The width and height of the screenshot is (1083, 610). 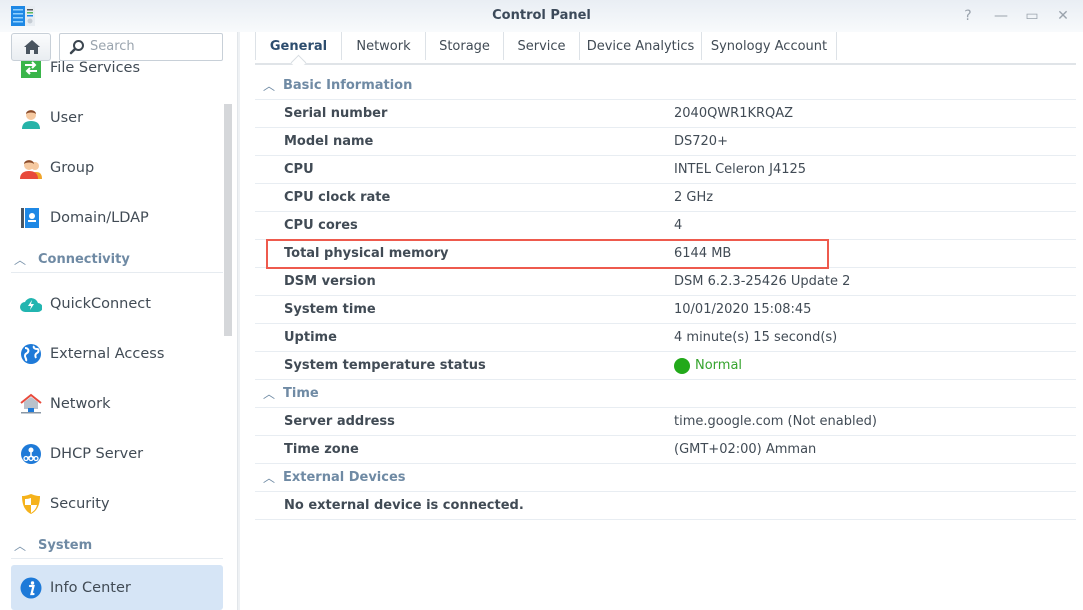 What do you see at coordinates (117, 546) in the screenshot?
I see `sidebar-section-system: ︿ System` at bounding box center [117, 546].